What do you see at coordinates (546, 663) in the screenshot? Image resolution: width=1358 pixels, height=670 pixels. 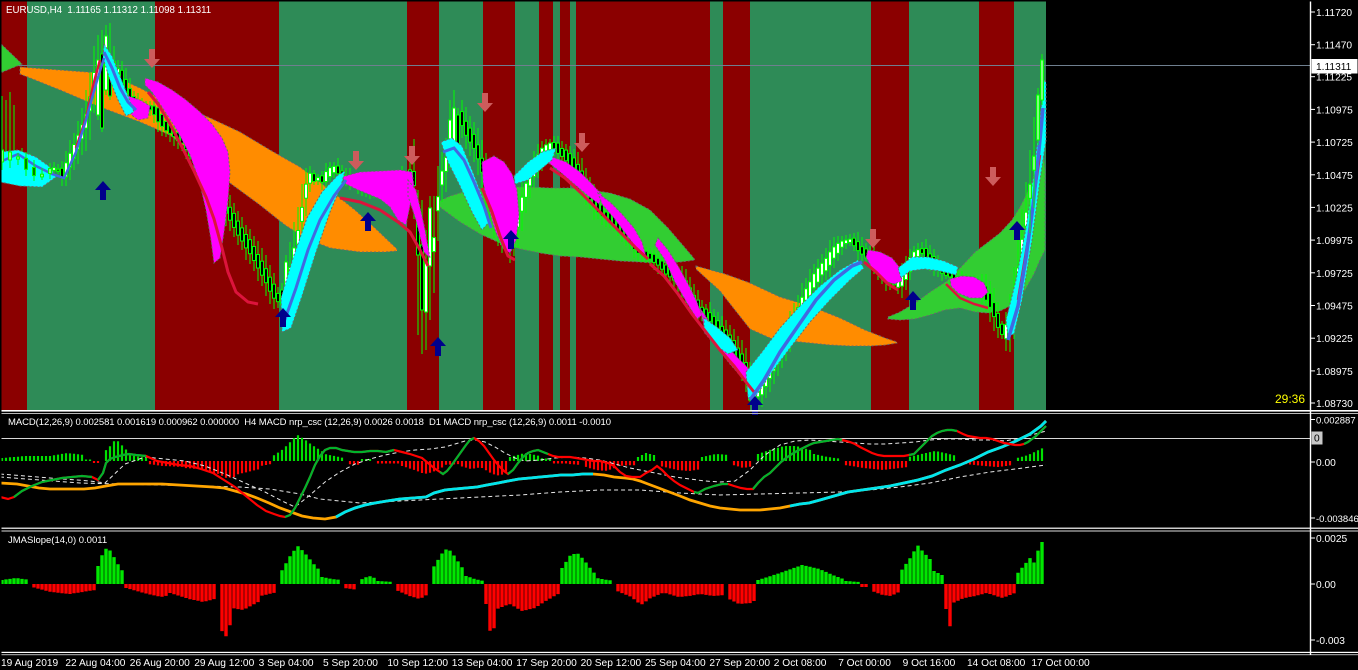 I see `svg-text: 17 Sep 20:00` at bounding box center [546, 663].